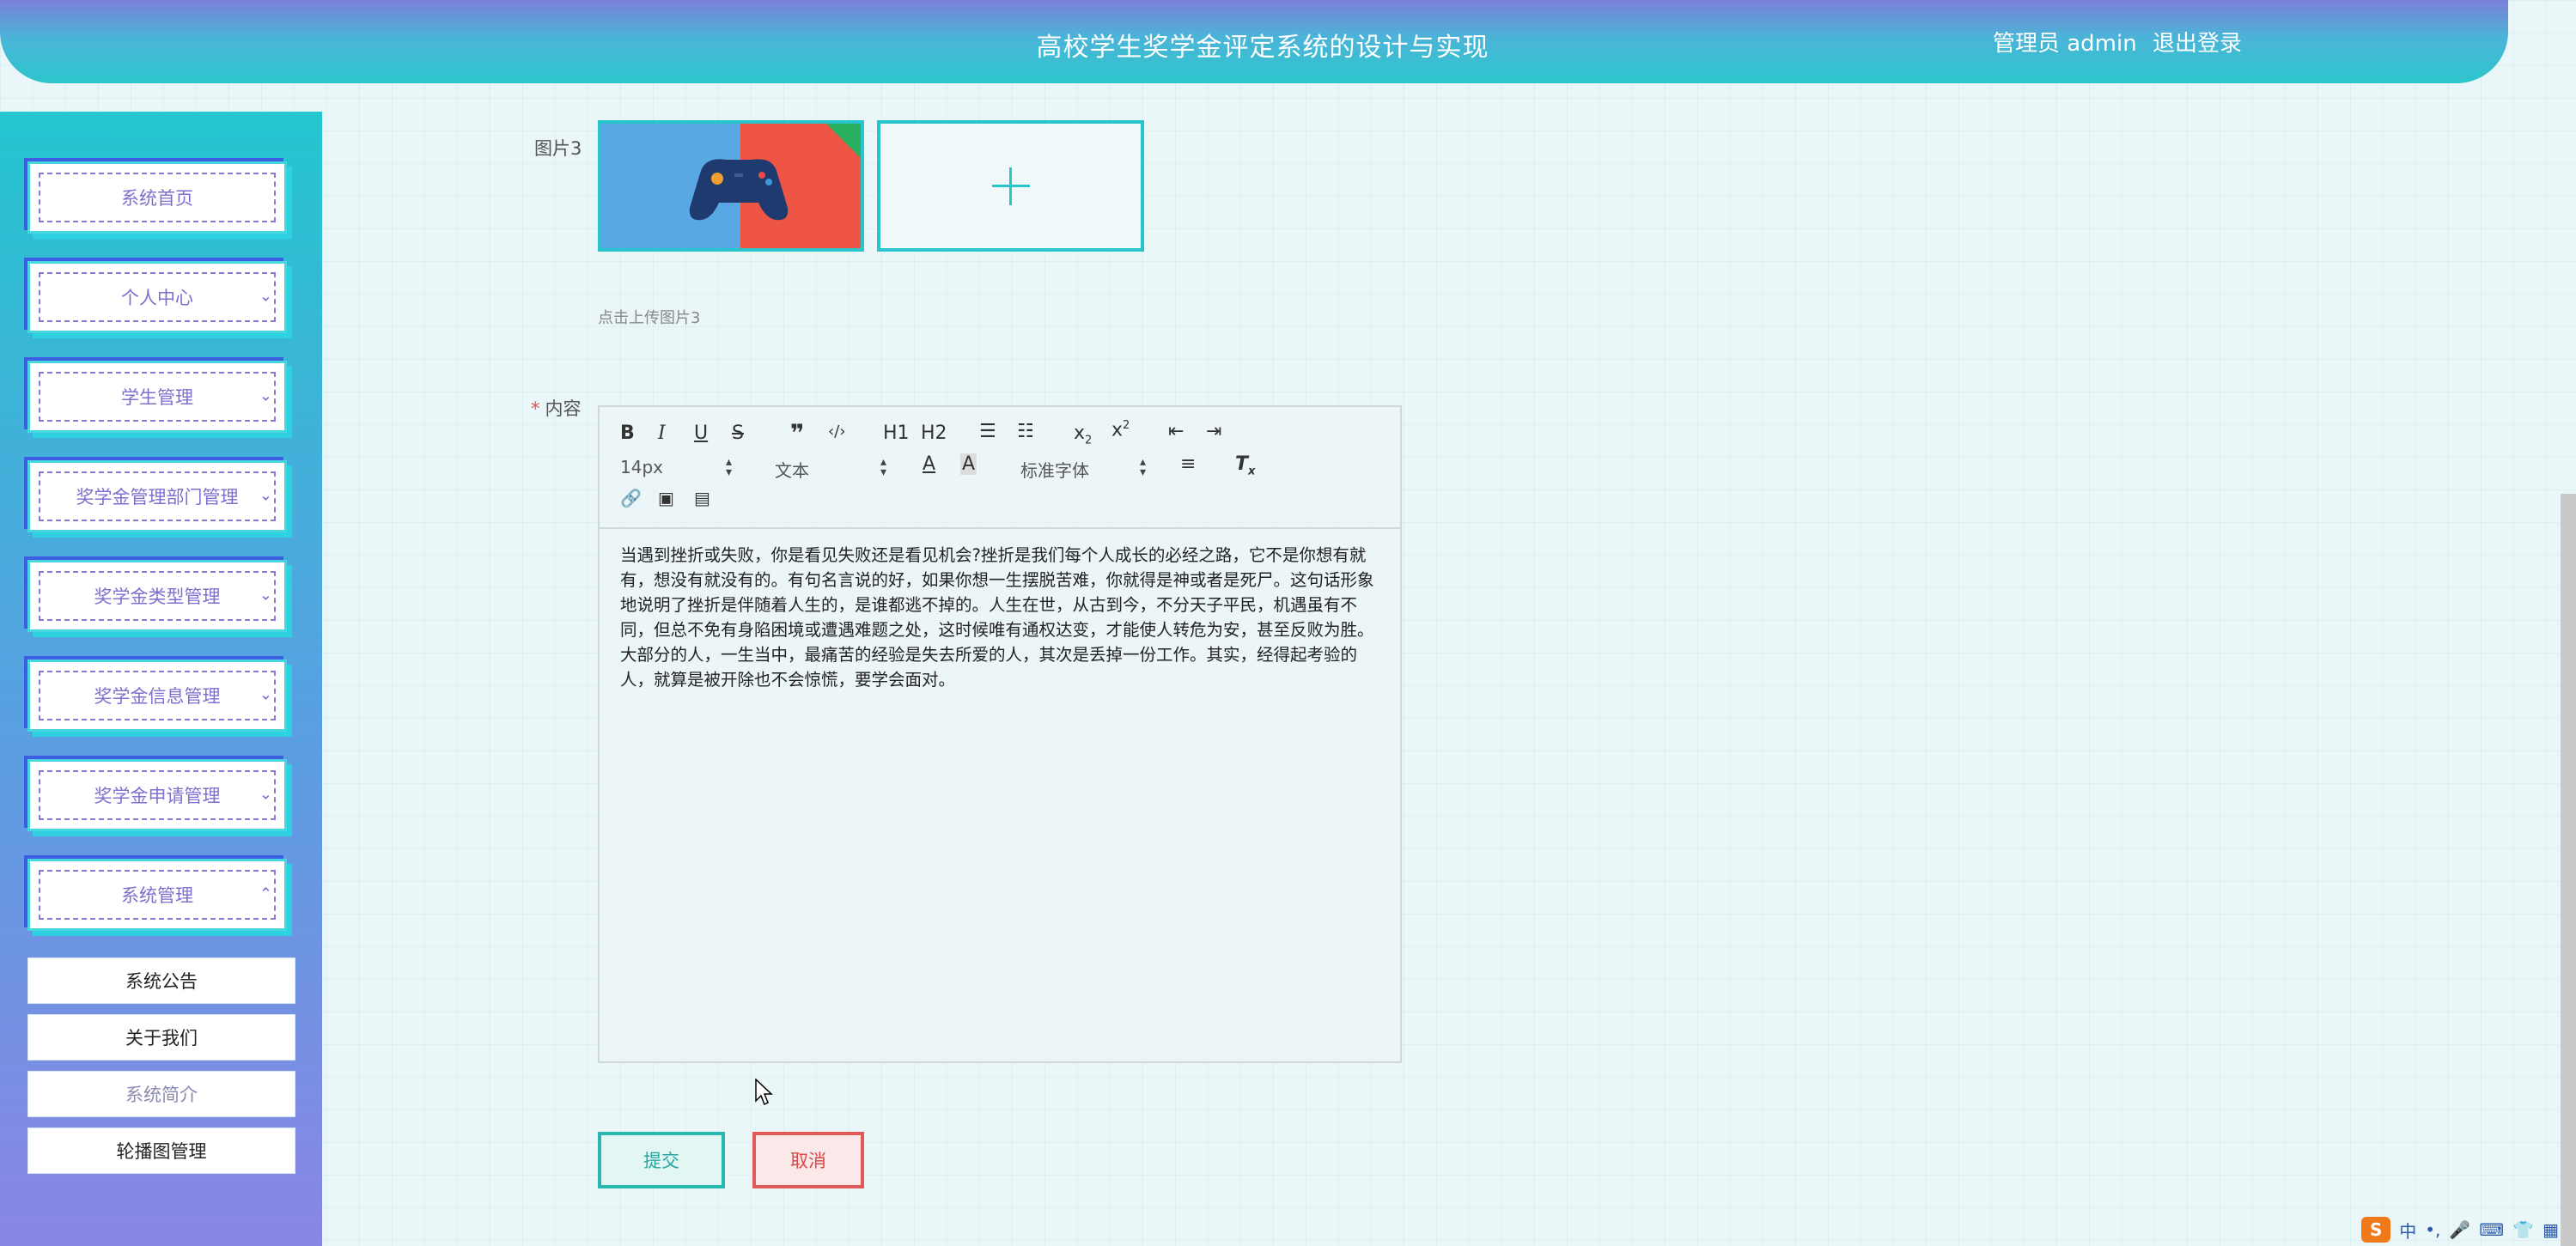  Describe the element at coordinates (2551, 1229) in the screenshot. I see `grid-menu-icon: ▦` at that location.